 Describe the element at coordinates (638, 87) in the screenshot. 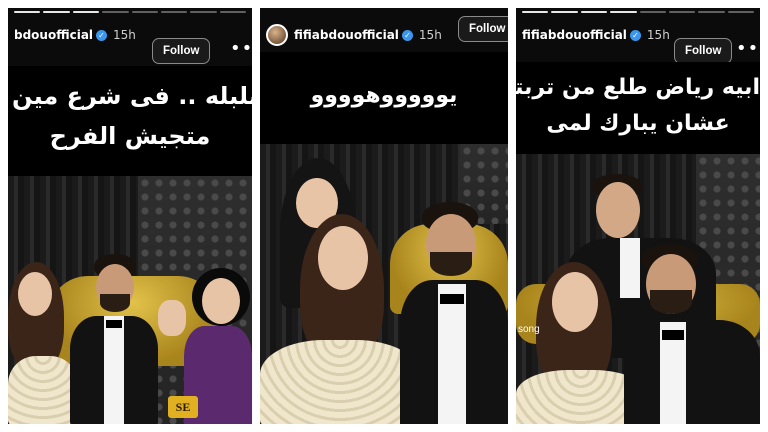

I see `caption-line-1: ابيه رياض طلع من تربته` at that location.